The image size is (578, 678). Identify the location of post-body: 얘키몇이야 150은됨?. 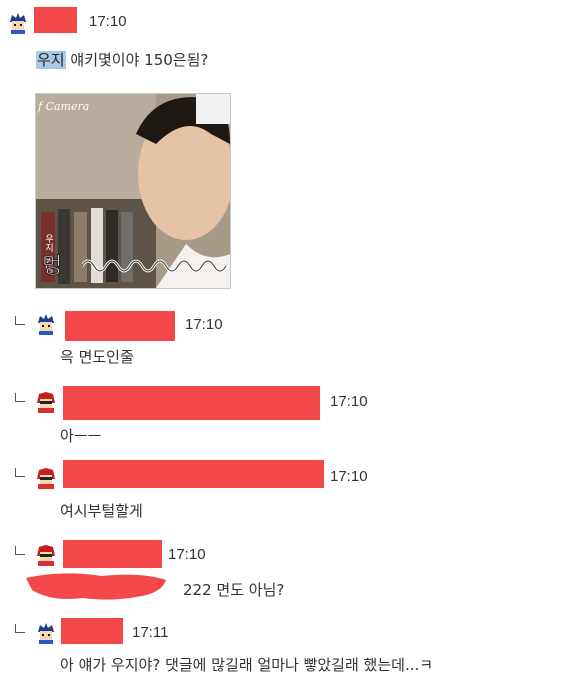
(139, 60).